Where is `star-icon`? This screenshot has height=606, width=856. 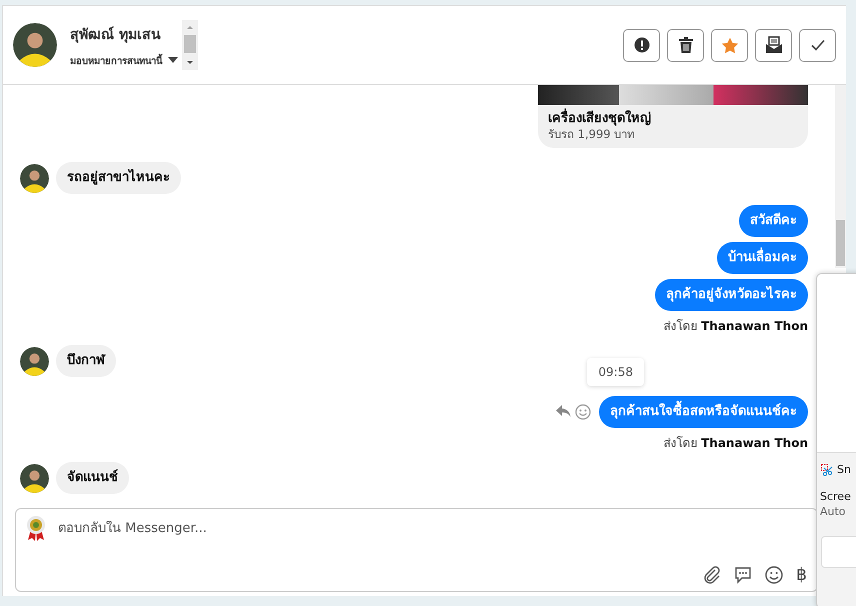
star-icon is located at coordinates (729, 45).